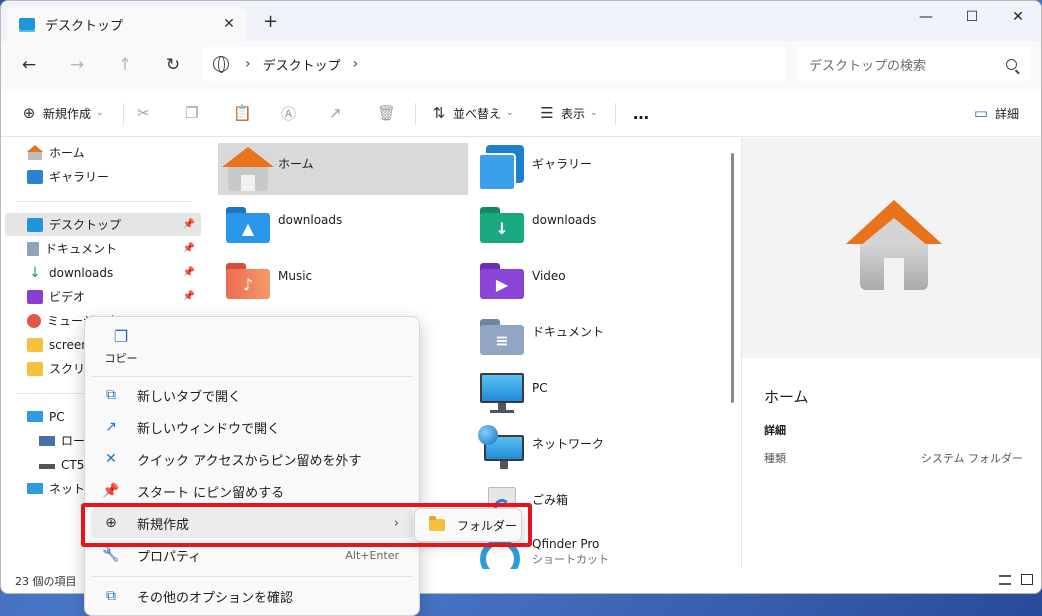 The image size is (1042, 616). I want to click on tile-view-icon, so click(1027, 579).